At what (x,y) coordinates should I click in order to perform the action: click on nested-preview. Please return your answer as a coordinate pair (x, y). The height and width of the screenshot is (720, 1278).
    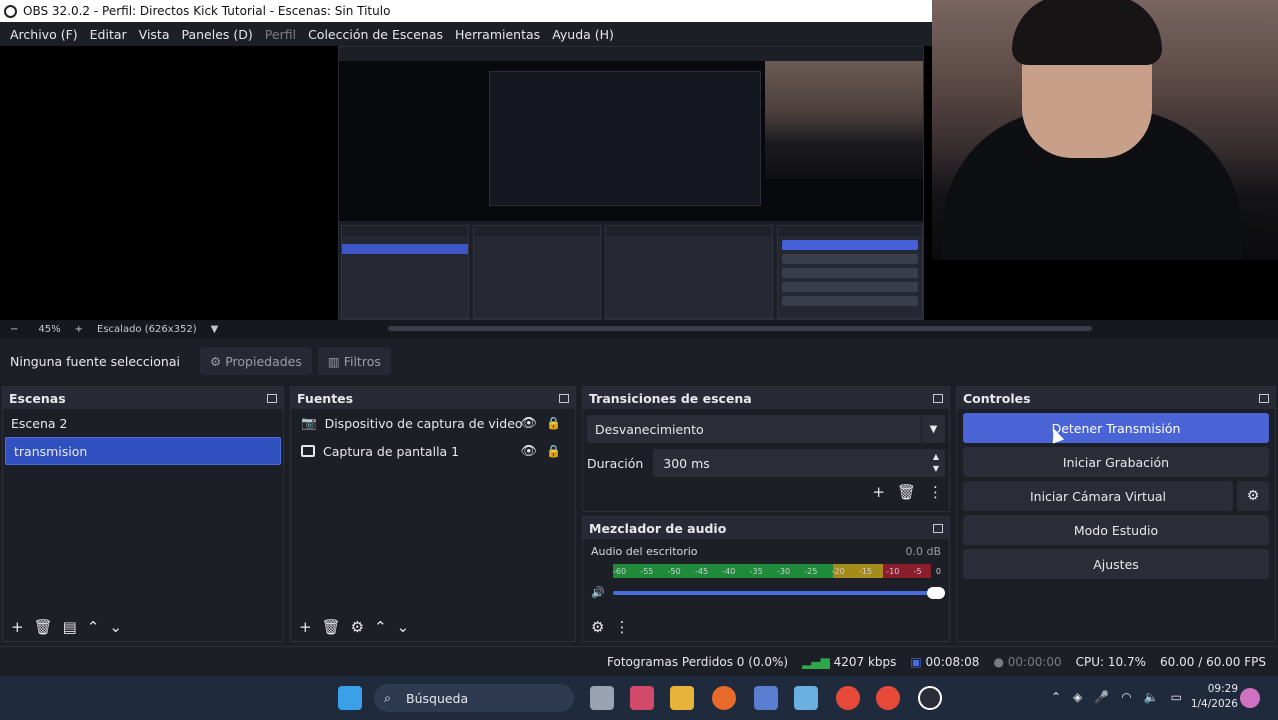
    Looking at the image, I should click on (631, 151).